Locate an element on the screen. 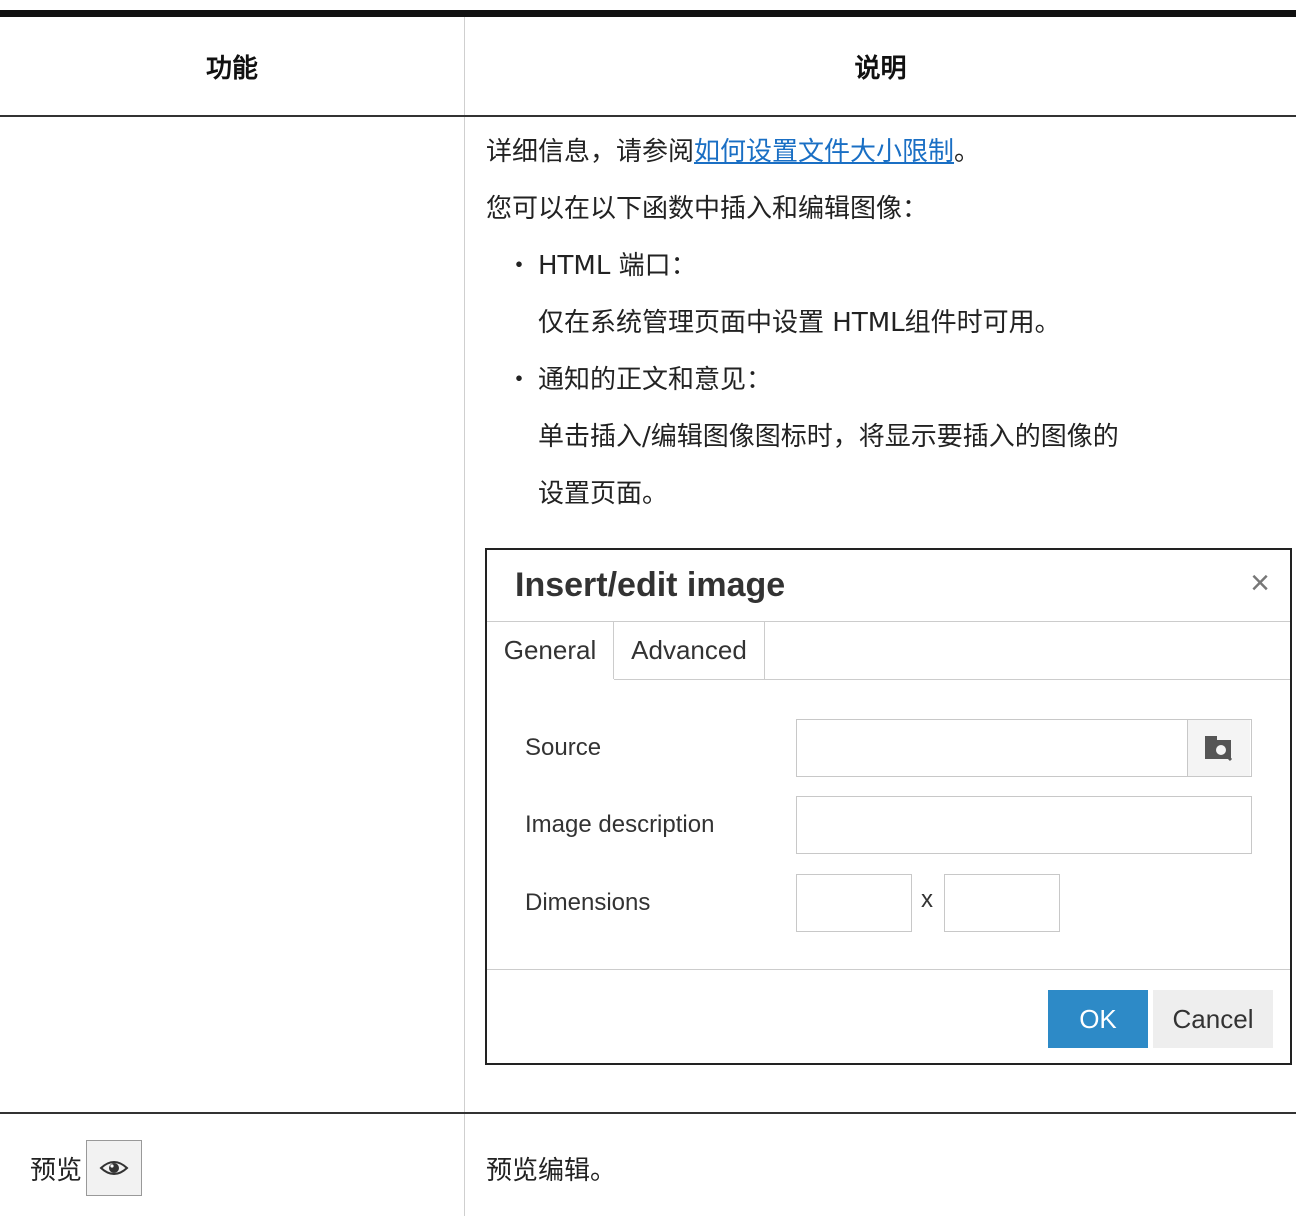 This screenshot has width=1296, height=1216. dimensions-separator: x is located at coordinates (927, 899).